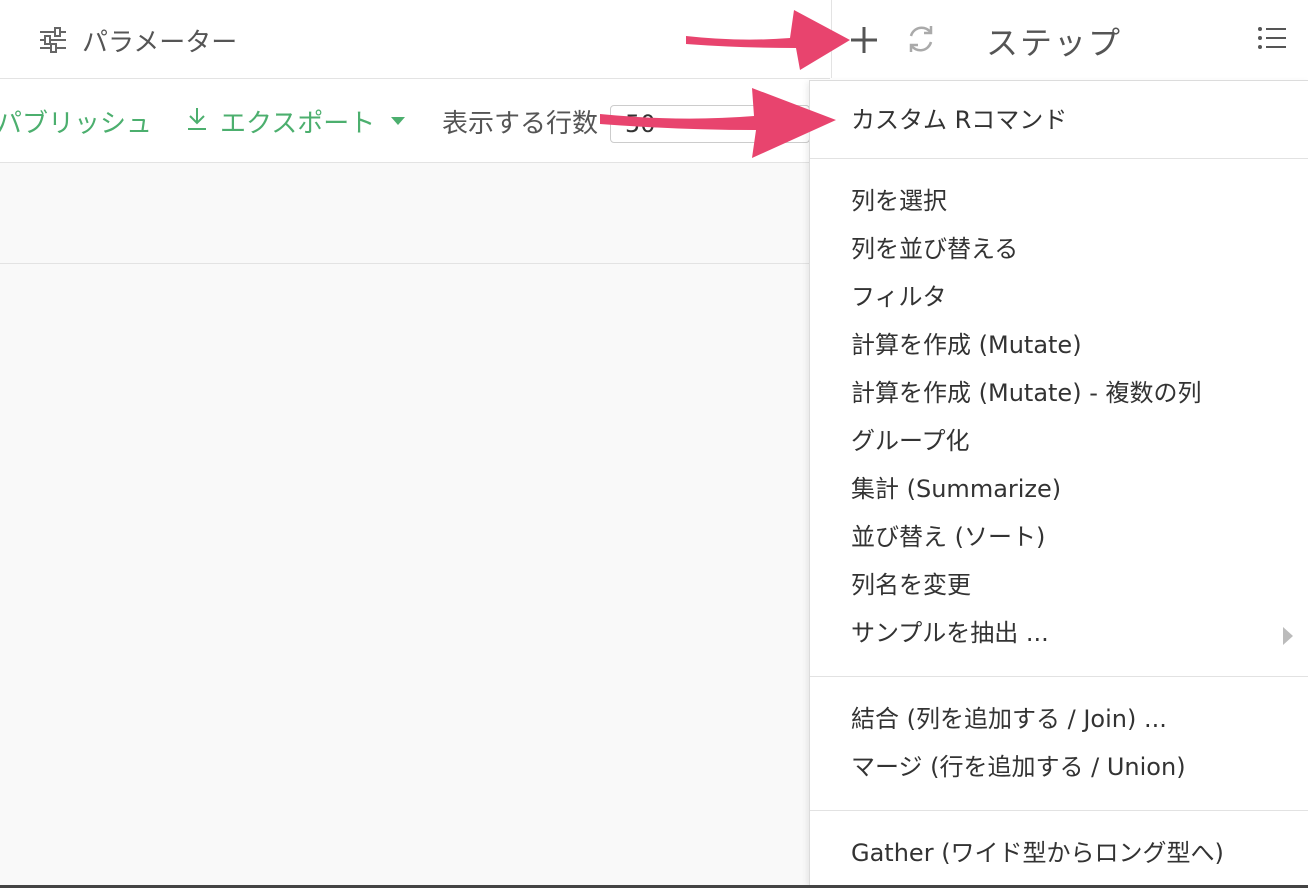  I want to click on menu-item-sort: 並び替え (ソート), so click(948, 537).